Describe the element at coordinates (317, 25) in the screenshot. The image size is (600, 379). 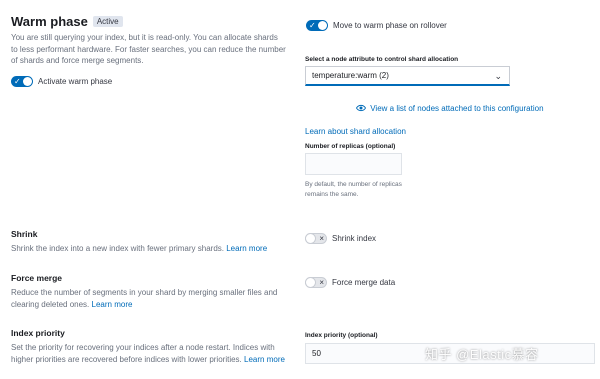
I see `rollover-toggle: ✓` at that location.